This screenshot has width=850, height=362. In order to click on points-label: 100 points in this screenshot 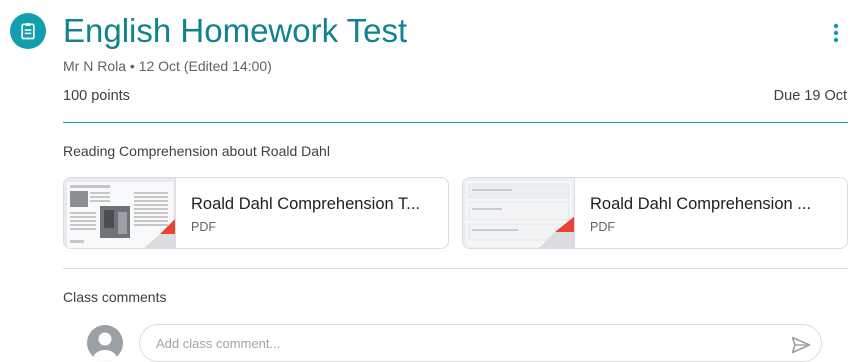, I will do `click(96, 96)`.